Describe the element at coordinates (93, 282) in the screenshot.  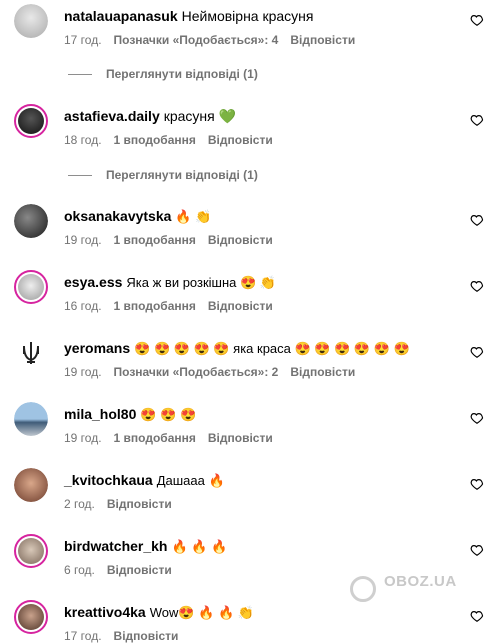
I see `comment-username: esya.ess` at that location.